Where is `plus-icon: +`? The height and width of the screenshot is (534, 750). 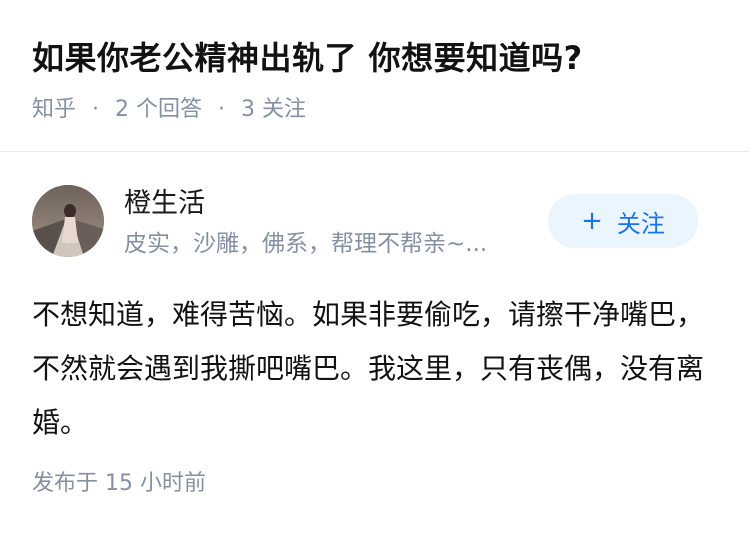
plus-icon: + is located at coordinates (592, 221).